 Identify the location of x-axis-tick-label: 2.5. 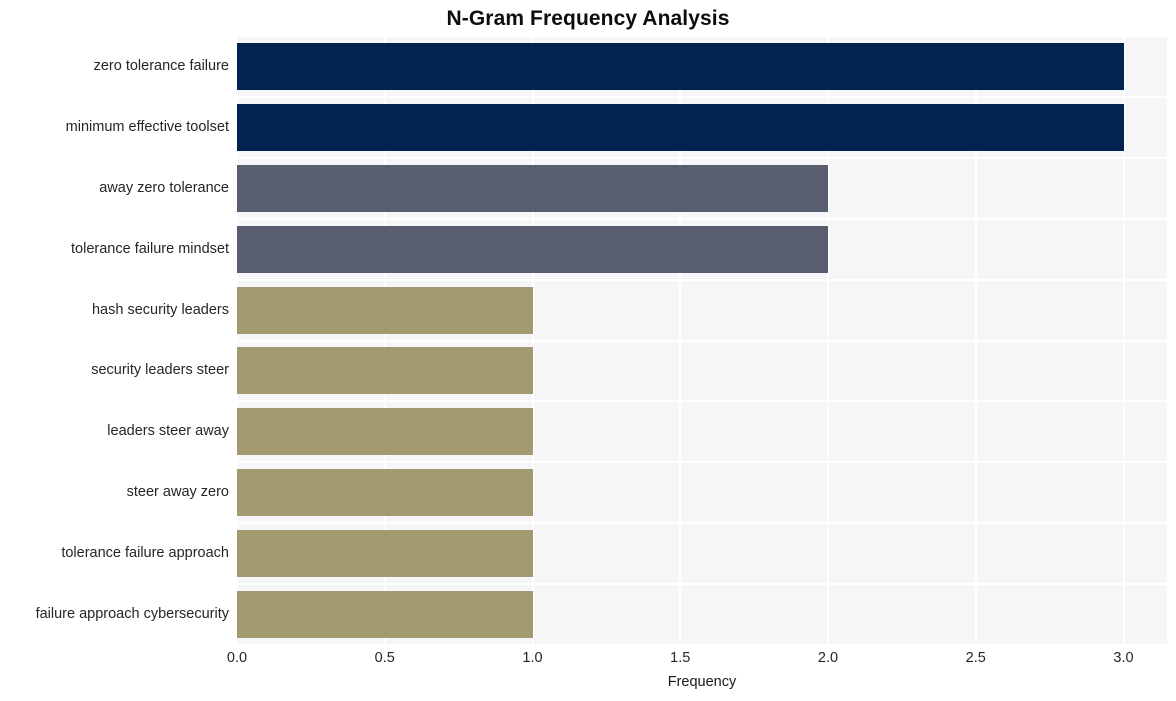
(975, 658).